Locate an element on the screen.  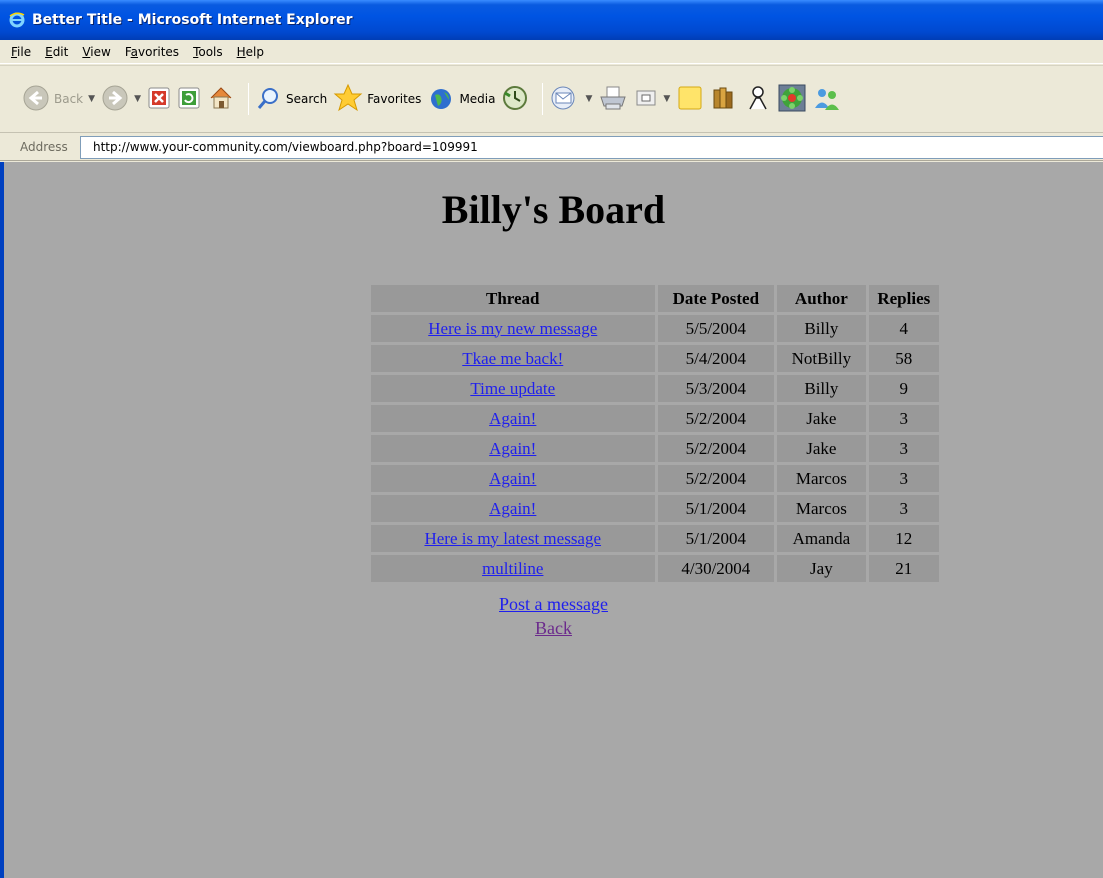
favorites-button: Favorites is located at coordinates (377, 99).